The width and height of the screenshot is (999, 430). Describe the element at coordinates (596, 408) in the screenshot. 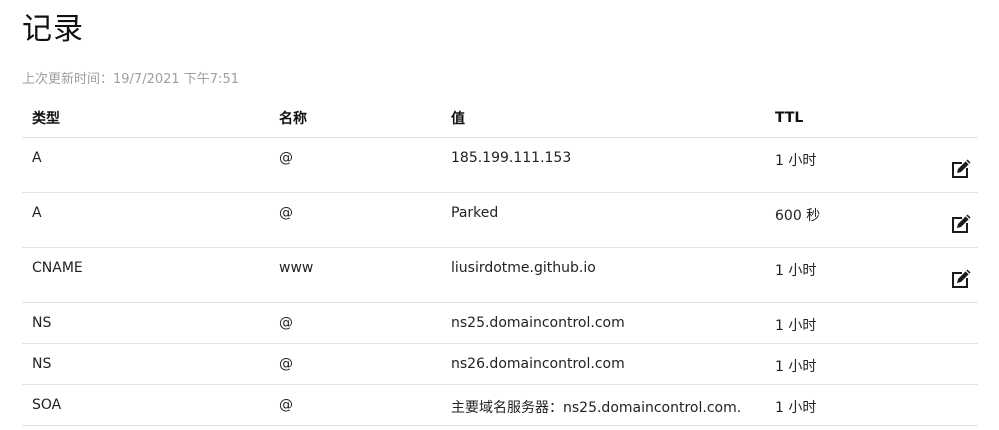

I see `record-value: 主要域名服务器：ns25.domaincontrol.com.` at that location.